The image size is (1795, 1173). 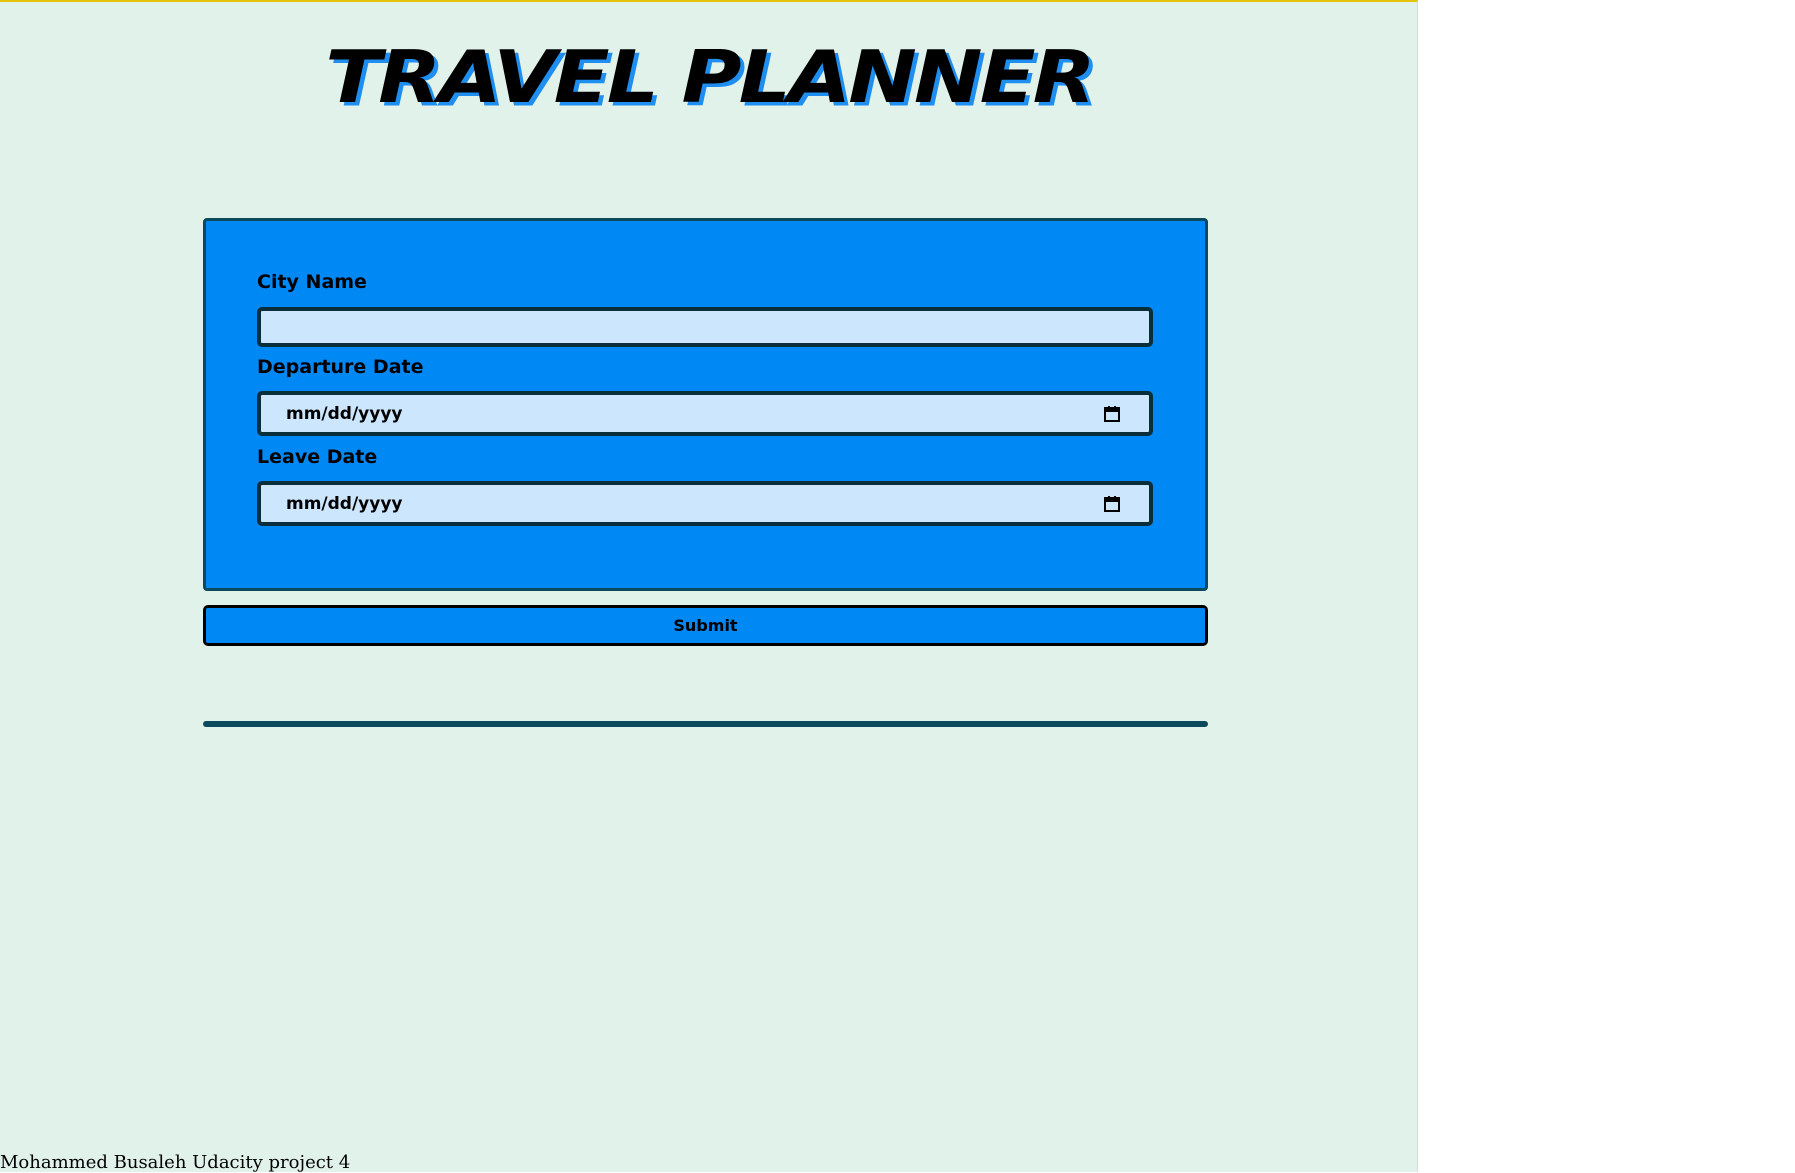 What do you see at coordinates (705, 724) in the screenshot?
I see `section-divider` at bounding box center [705, 724].